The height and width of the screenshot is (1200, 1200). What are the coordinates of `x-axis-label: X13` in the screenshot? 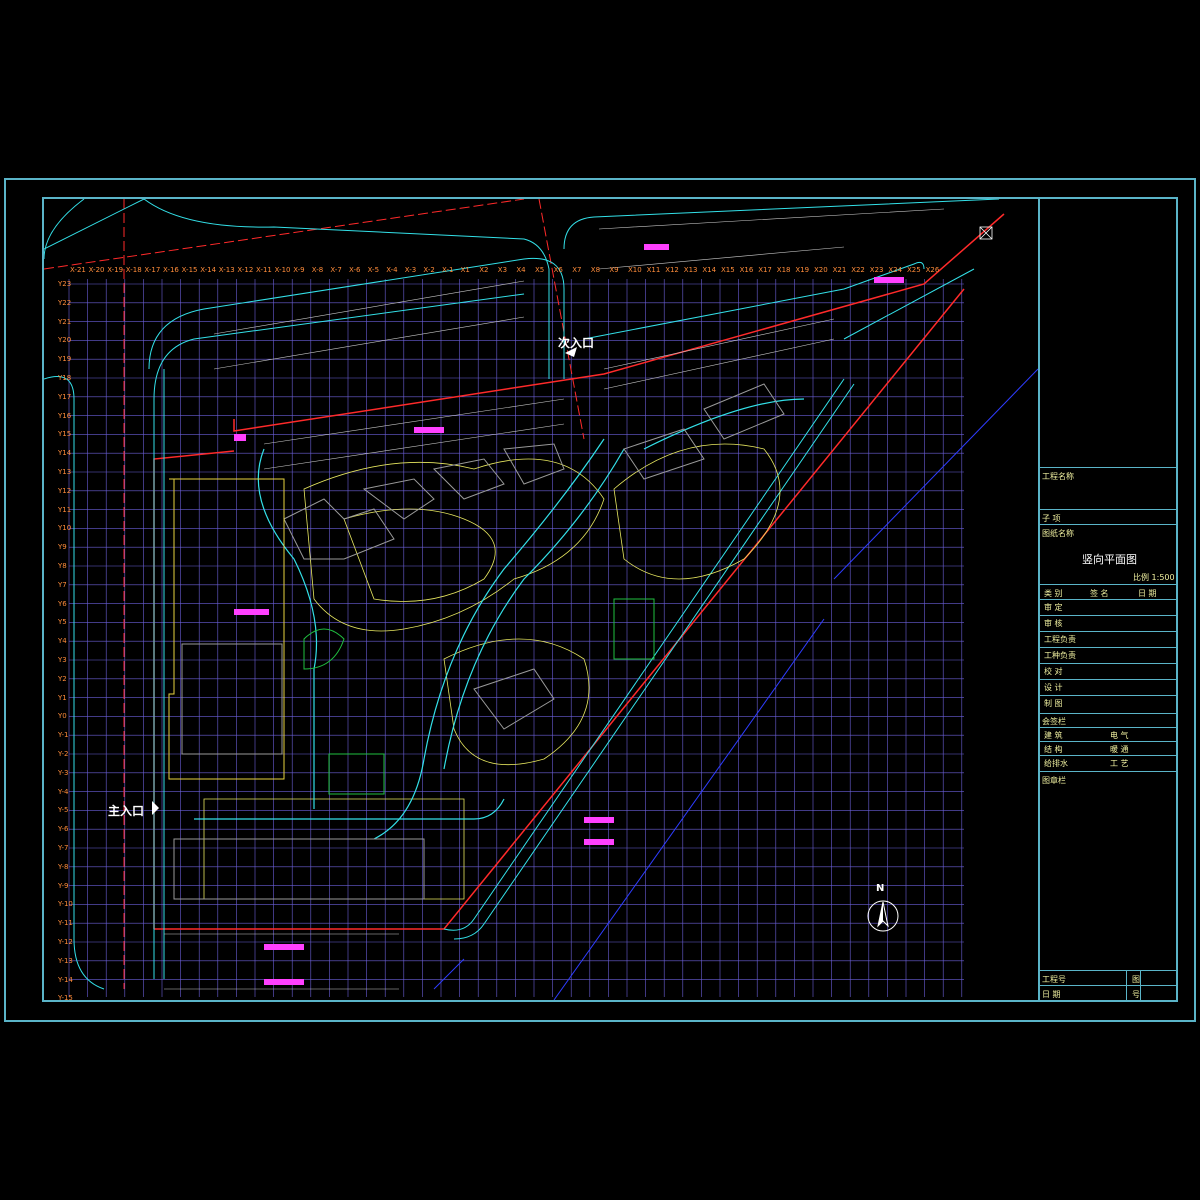 It's located at (690, 270).